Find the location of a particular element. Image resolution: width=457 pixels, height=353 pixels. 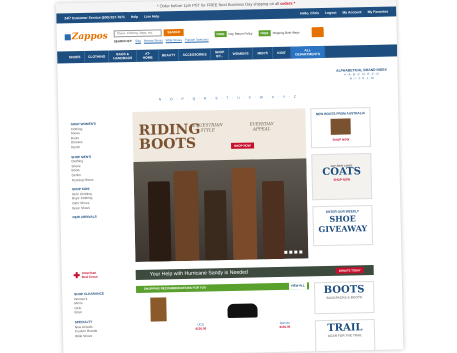

nav-shoes: SHOES is located at coordinates (75, 57).